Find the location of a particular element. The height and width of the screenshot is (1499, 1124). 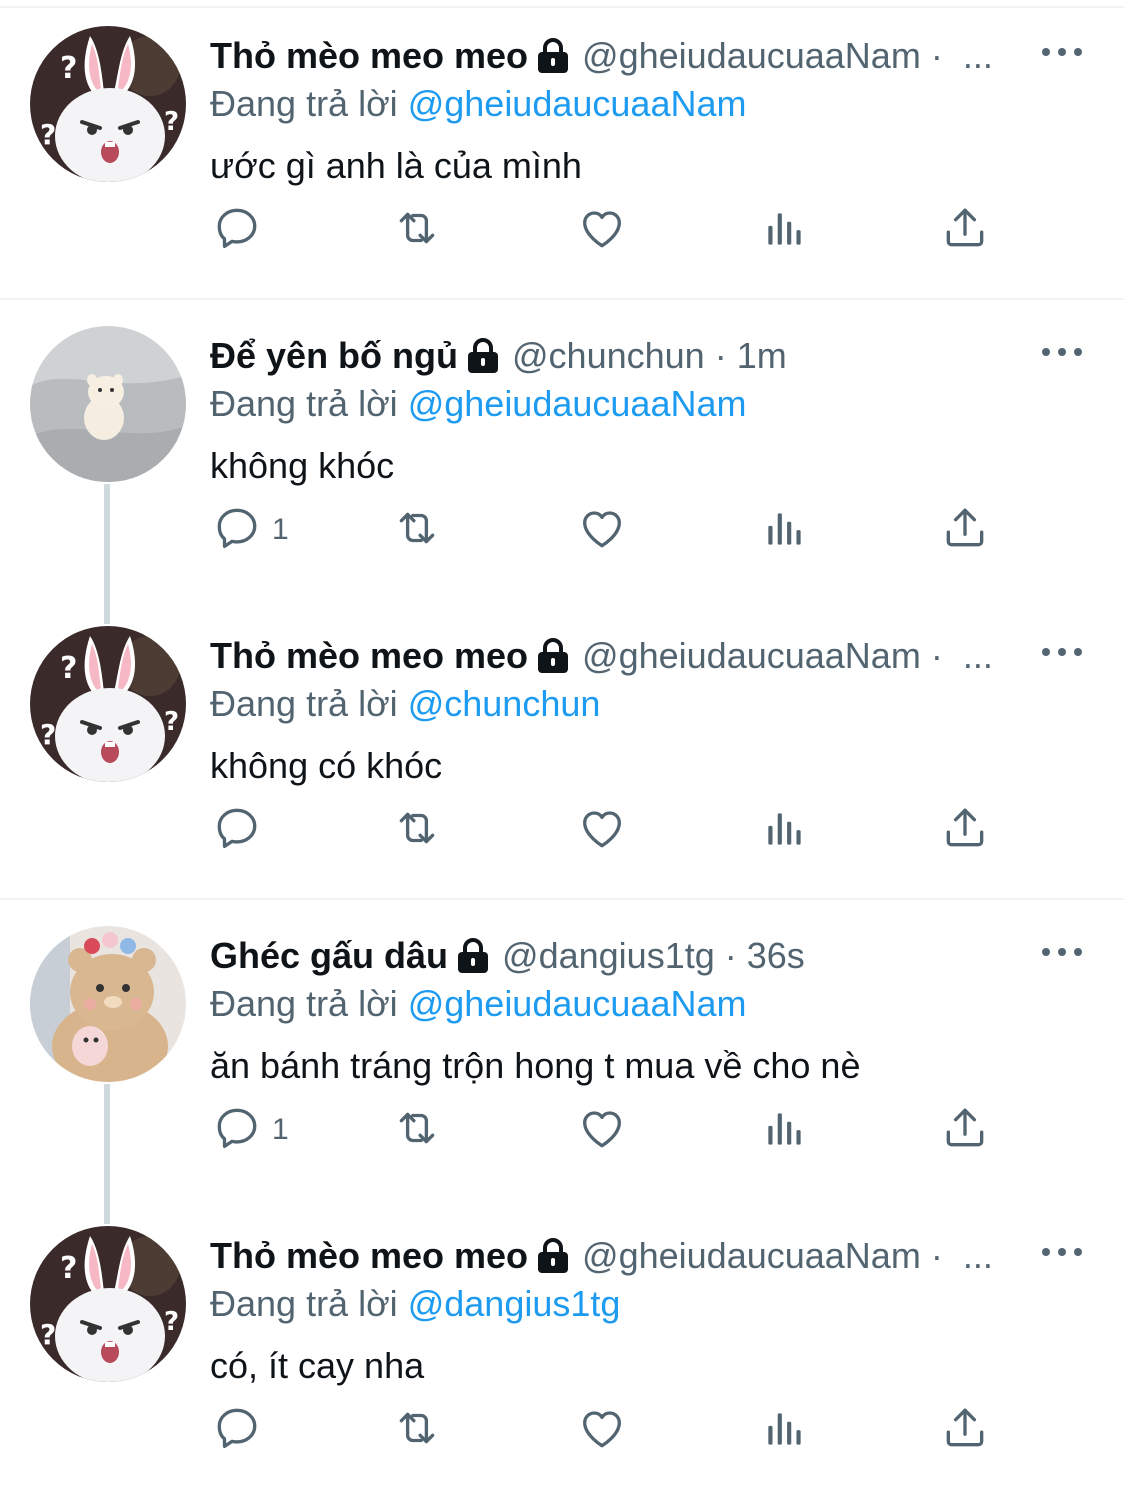

bear-avatar is located at coordinates (108, 1004).